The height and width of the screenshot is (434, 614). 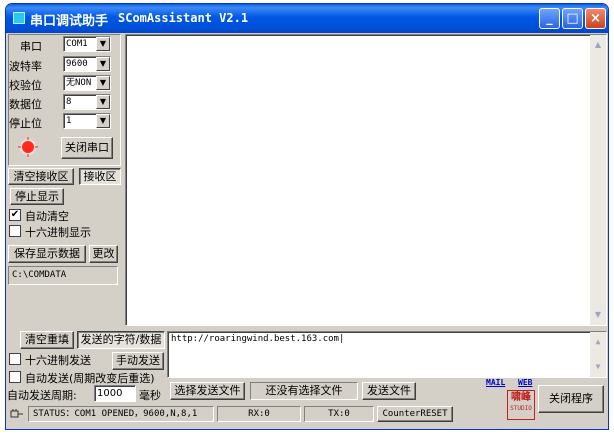 I want to click on minimize-icon: _, so click(x=549, y=18).